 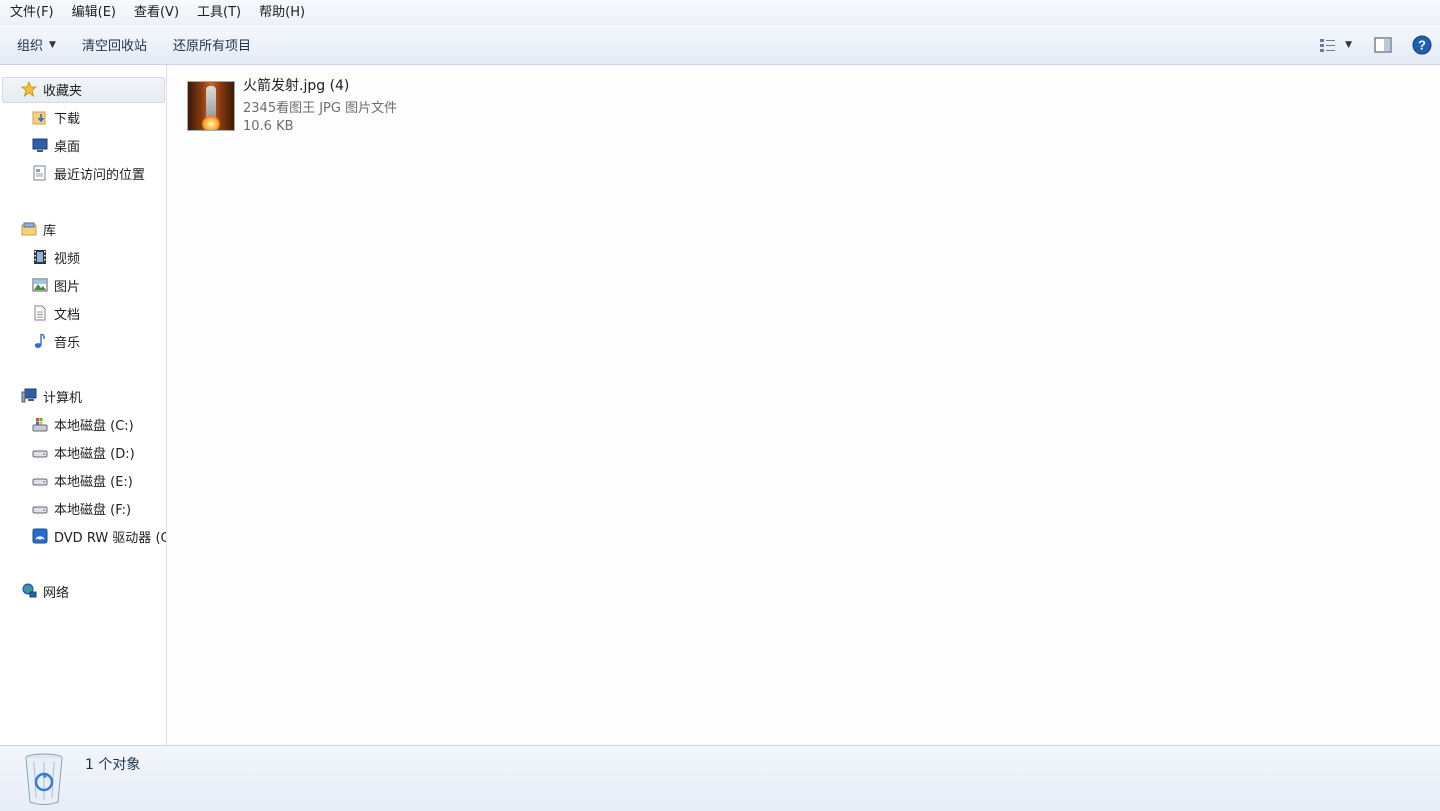 What do you see at coordinates (218, 12) in the screenshot?
I see `menu-tools: 工具(T)` at bounding box center [218, 12].